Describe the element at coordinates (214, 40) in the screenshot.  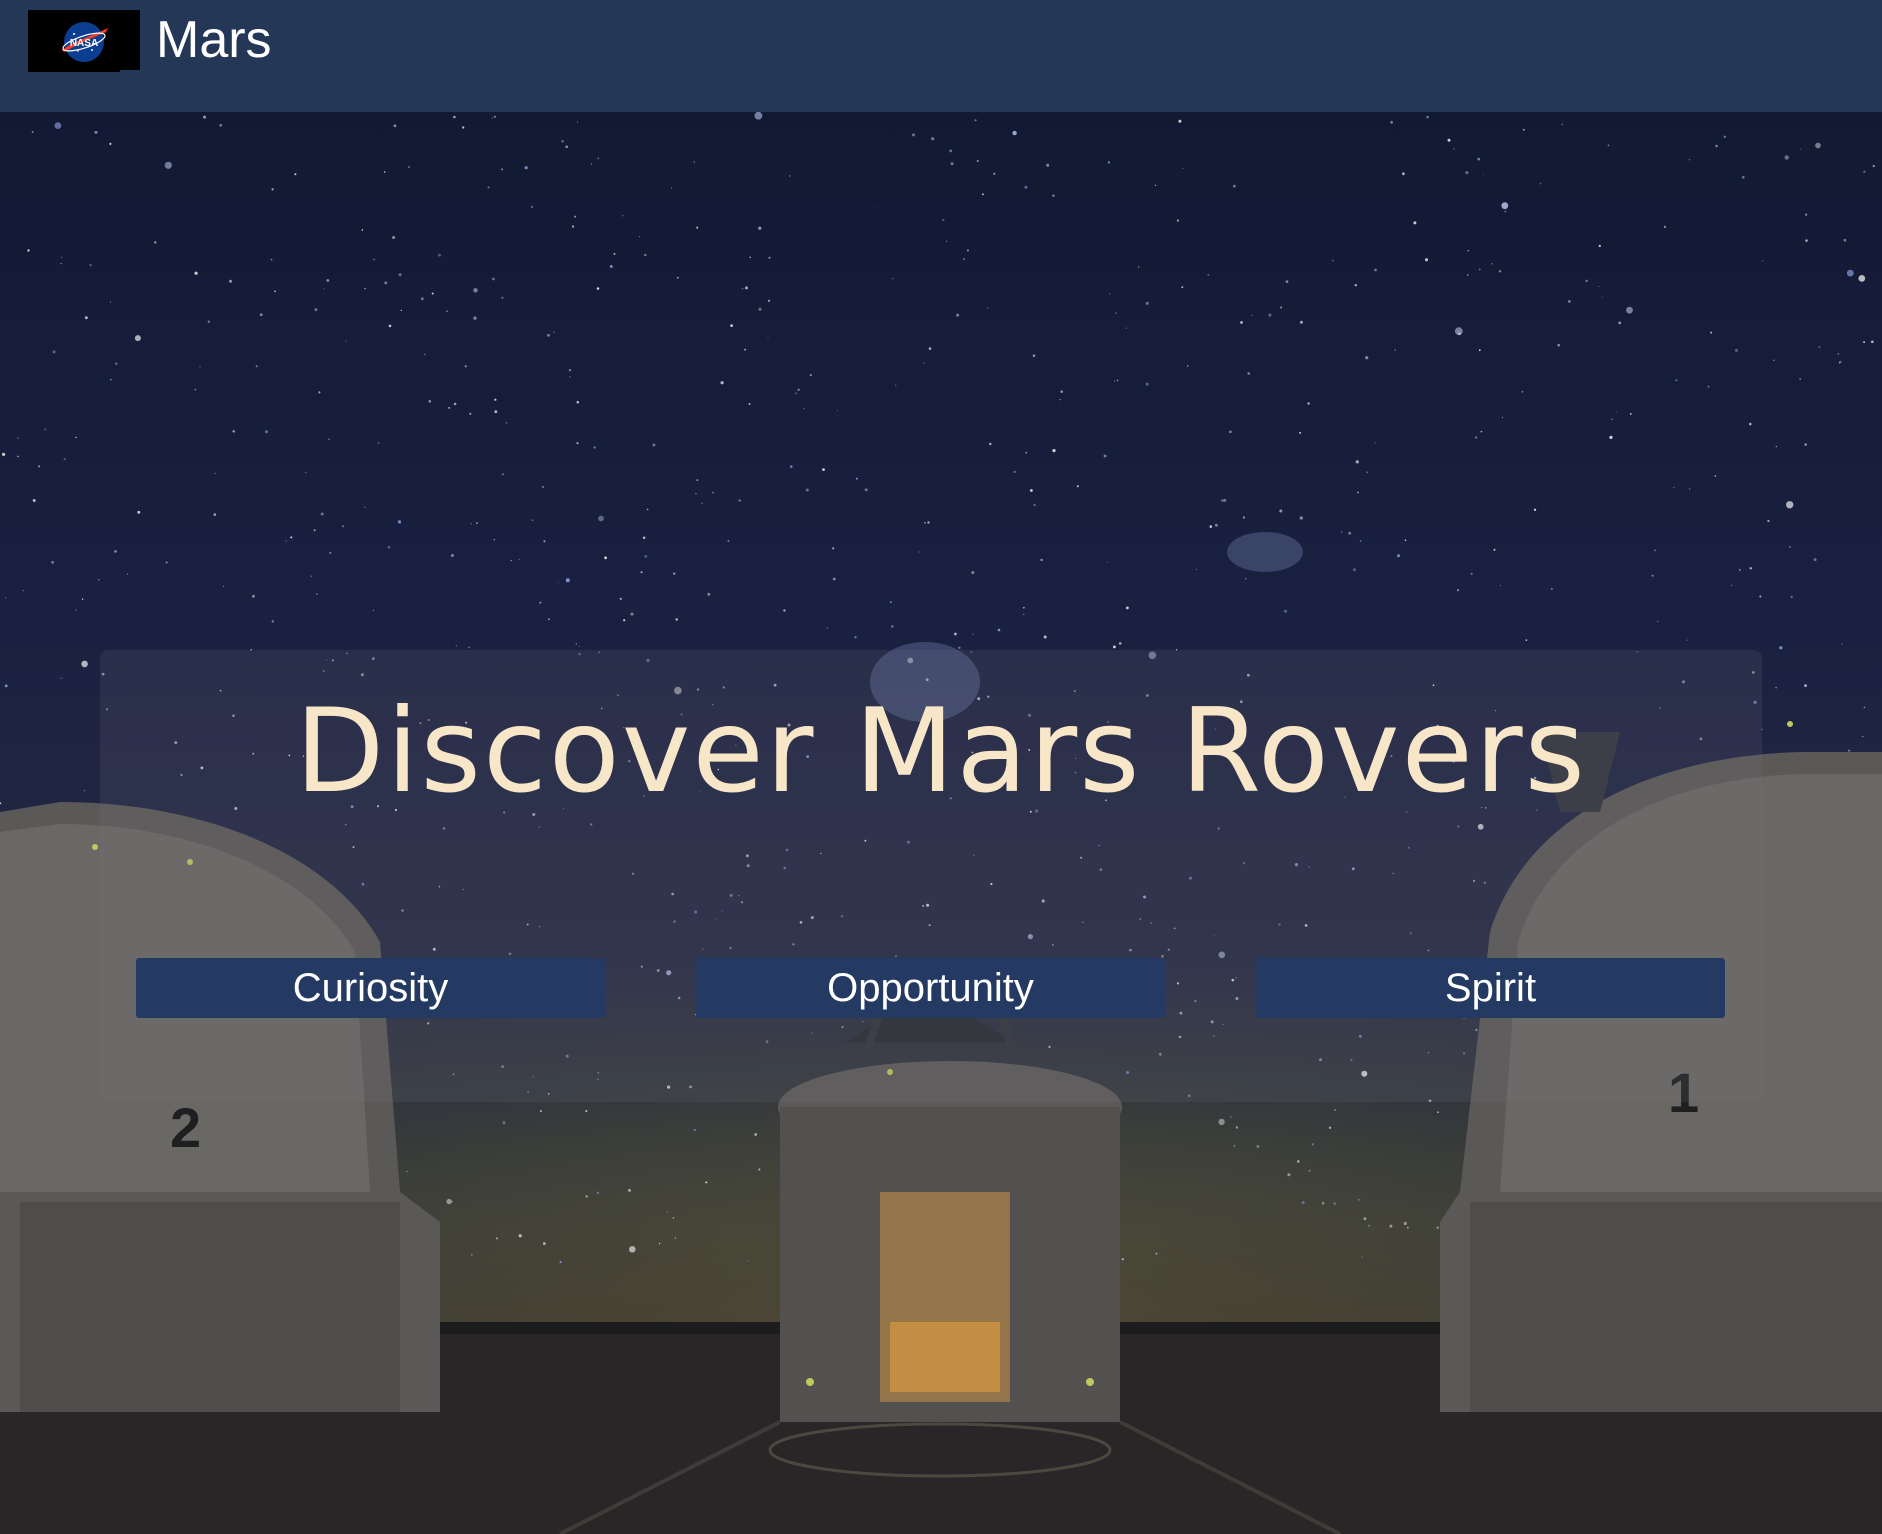
I see `app-title: Mars` at that location.